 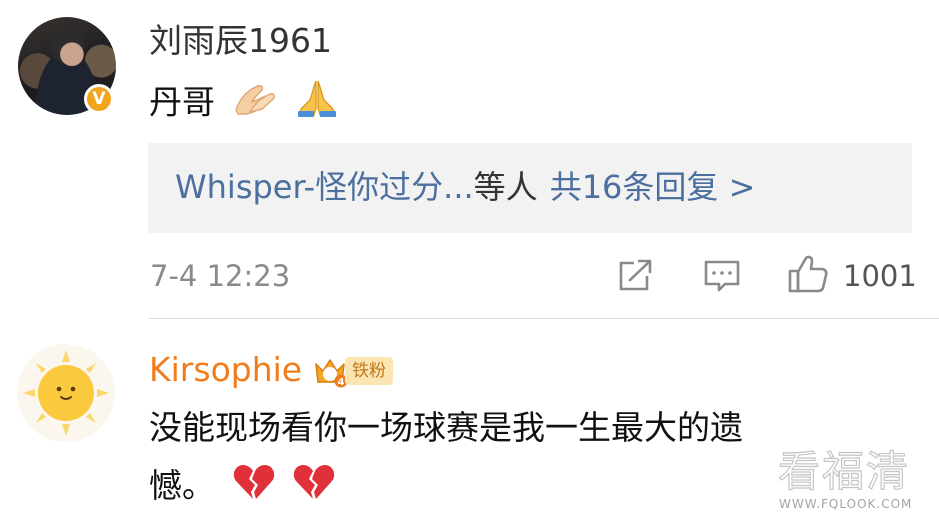 What do you see at coordinates (369, 371) in the screenshot?
I see `fan-label: 铁粉` at bounding box center [369, 371].